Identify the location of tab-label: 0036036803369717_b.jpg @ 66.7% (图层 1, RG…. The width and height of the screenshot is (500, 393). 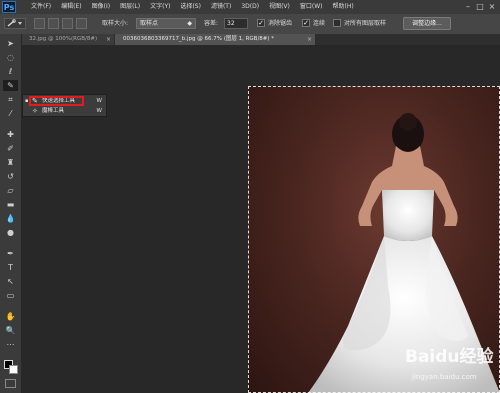
(199, 39).